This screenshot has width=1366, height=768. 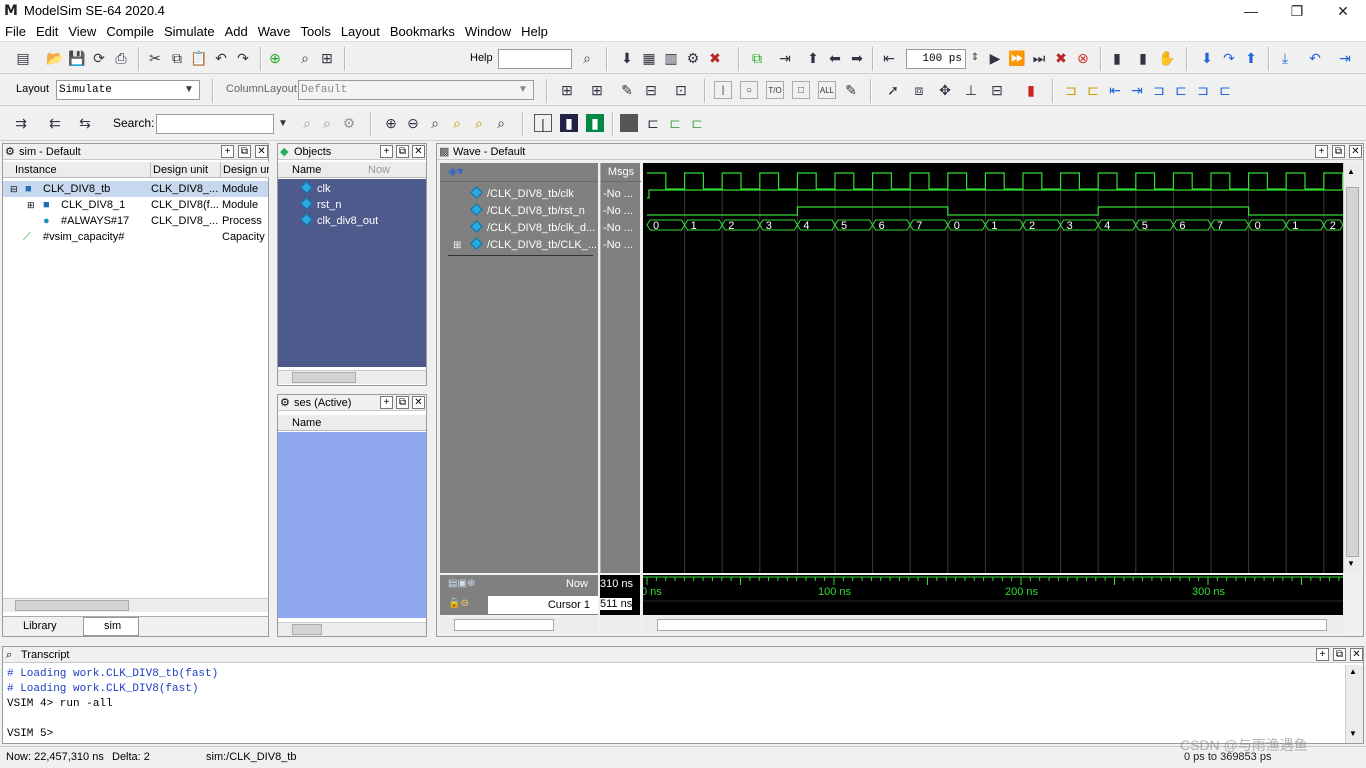 I want to click on format-edit-icon: ✎, so click(x=851, y=90).